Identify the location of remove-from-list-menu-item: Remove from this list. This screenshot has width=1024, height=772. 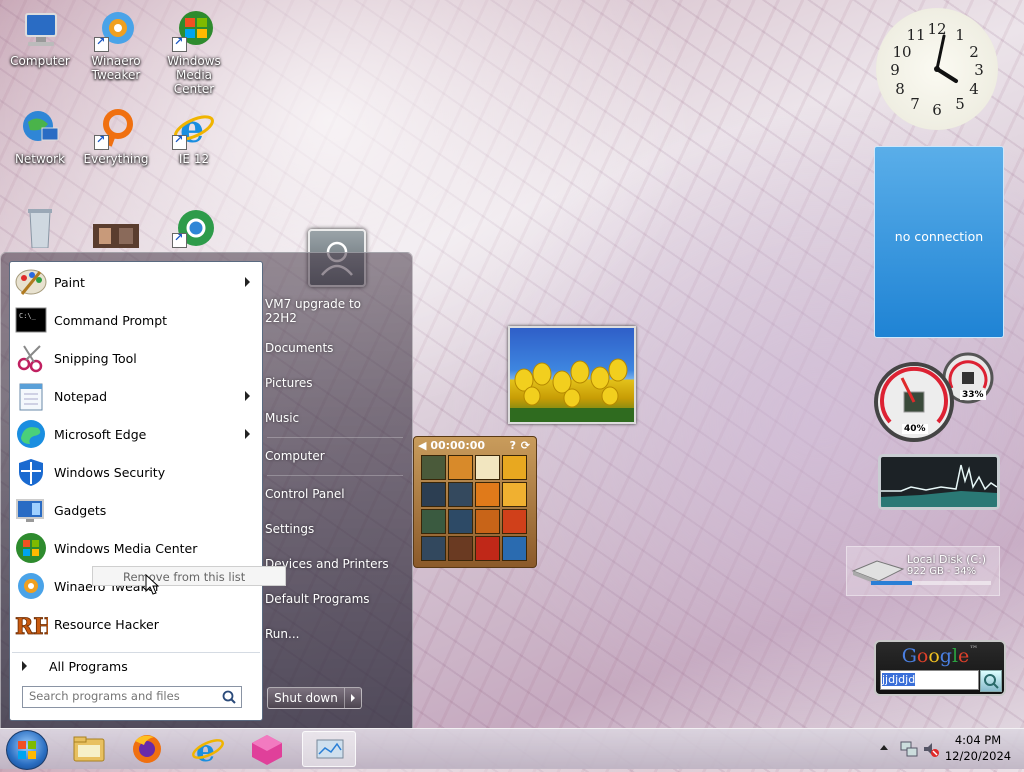
(189, 576).